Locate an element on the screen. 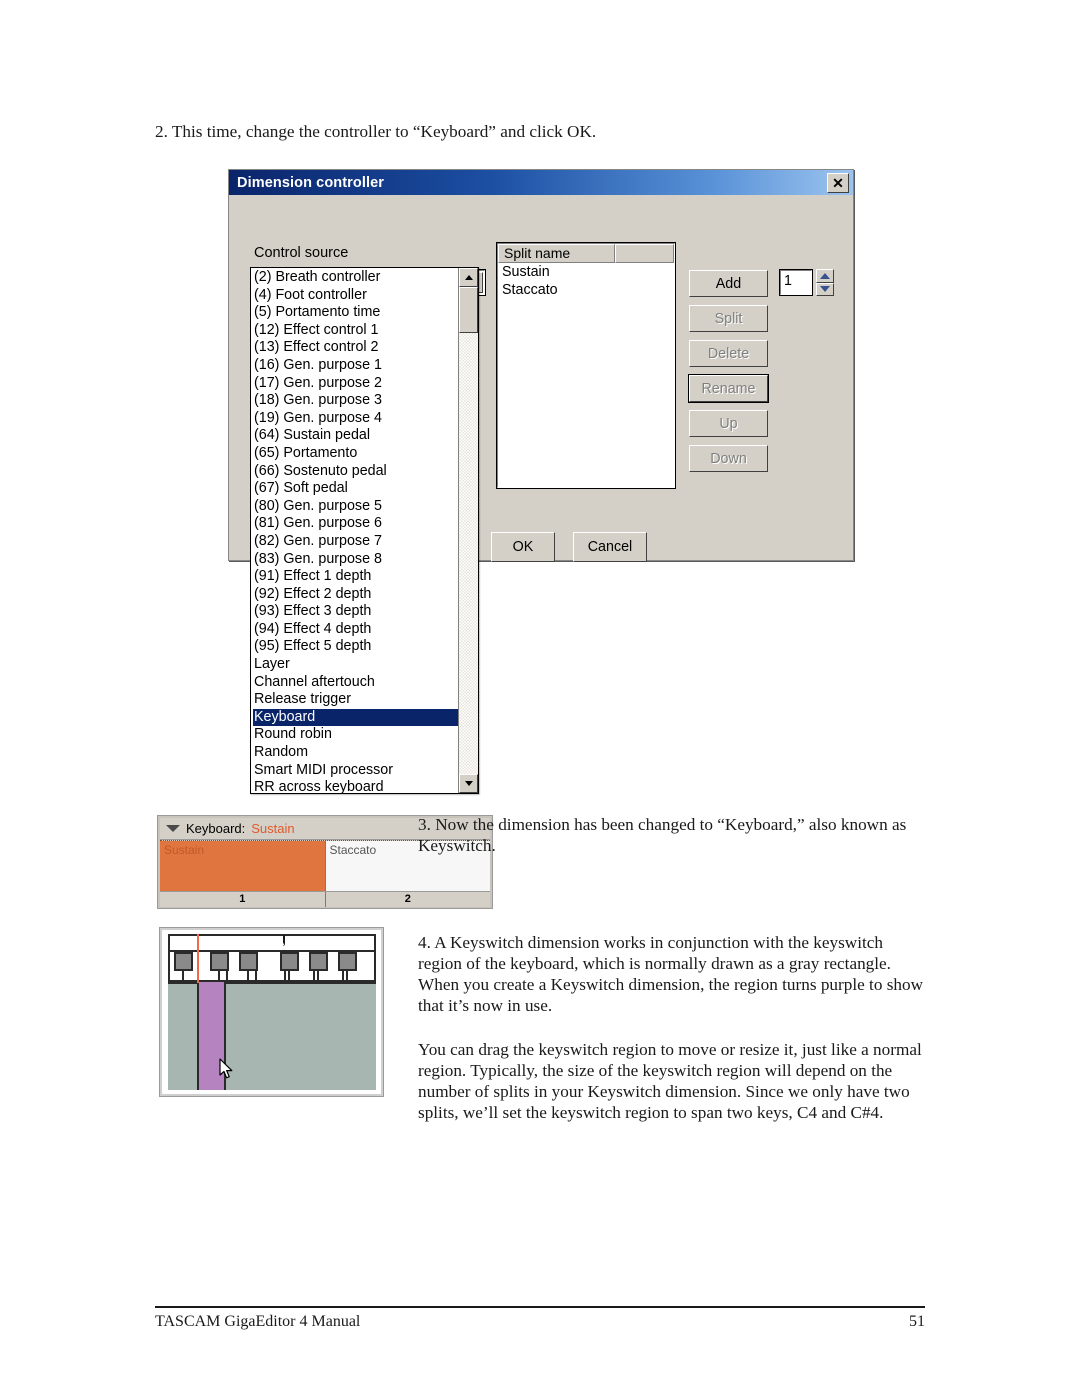 Image resolution: width=1080 pixels, height=1397 pixels. delete-button: Delete is located at coordinates (728, 353).